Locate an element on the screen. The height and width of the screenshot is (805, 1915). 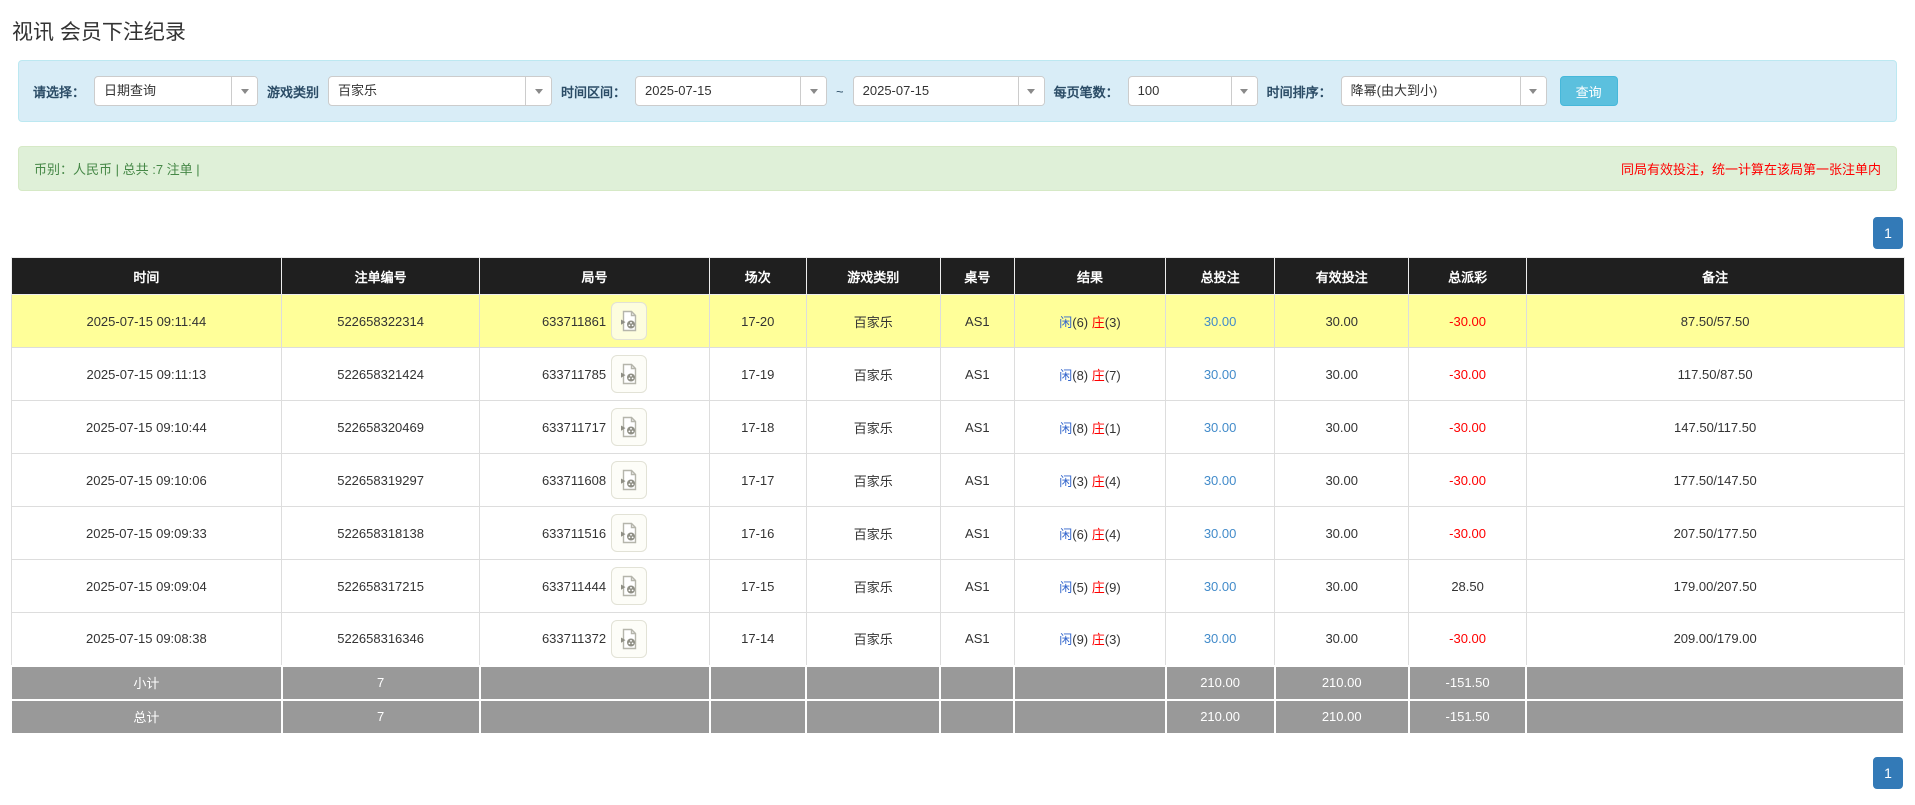
date-from-select: 2025-07-15 is located at coordinates (731, 91).